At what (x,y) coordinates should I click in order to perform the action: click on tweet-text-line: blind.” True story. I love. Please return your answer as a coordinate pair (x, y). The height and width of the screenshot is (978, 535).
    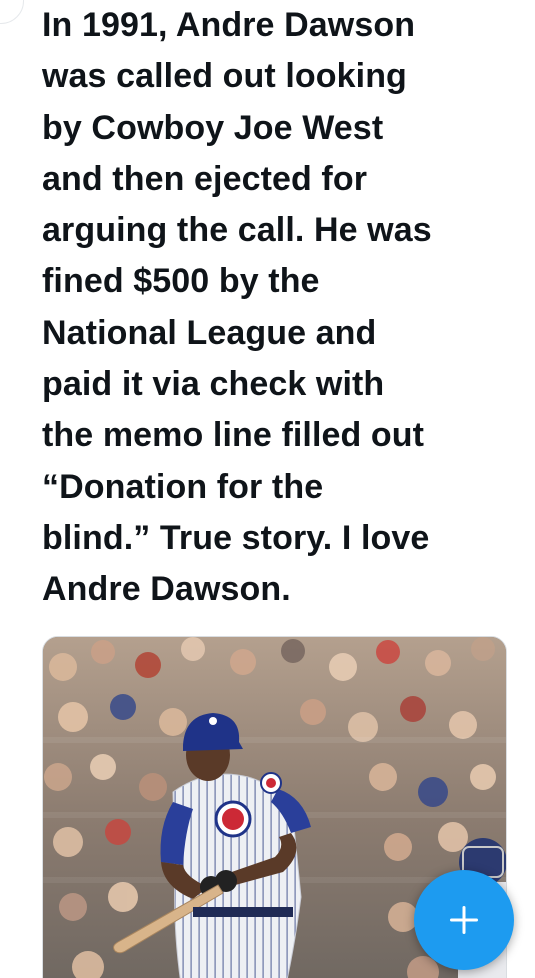
    Looking at the image, I should click on (236, 537).